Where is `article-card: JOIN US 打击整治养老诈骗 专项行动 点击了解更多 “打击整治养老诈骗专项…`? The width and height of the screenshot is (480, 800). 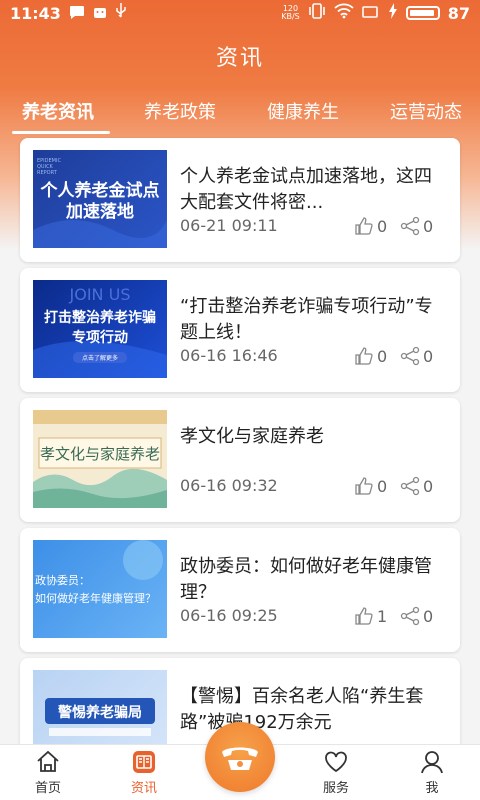 article-card: JOIN US 打击整治养老诈骗 专项行动 点击了解更多 “打击整治养老诈骗专项… is located at coordinates (240, 330).